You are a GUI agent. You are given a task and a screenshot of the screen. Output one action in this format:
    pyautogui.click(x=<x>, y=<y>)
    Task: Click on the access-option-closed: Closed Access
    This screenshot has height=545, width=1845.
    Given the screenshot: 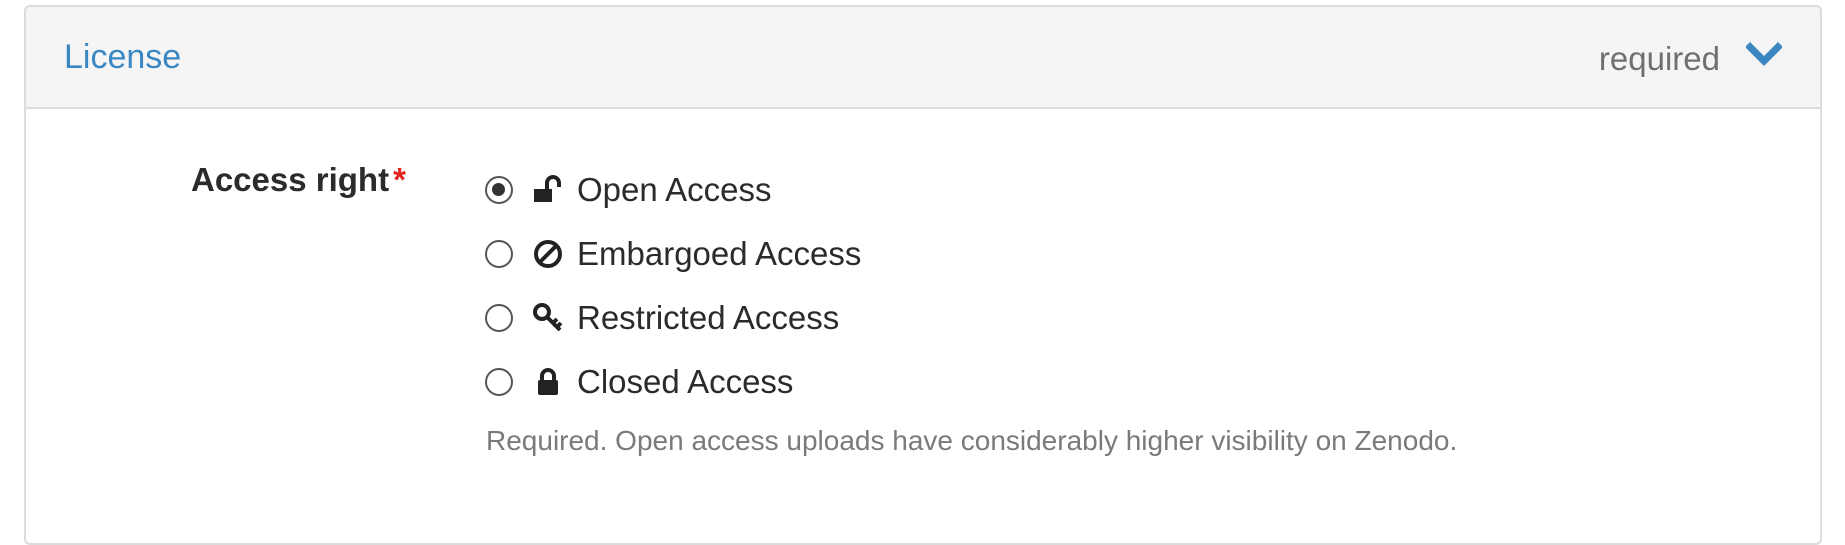 What is the action you would take?
    pyautogui.click(x=639, y=382)
    